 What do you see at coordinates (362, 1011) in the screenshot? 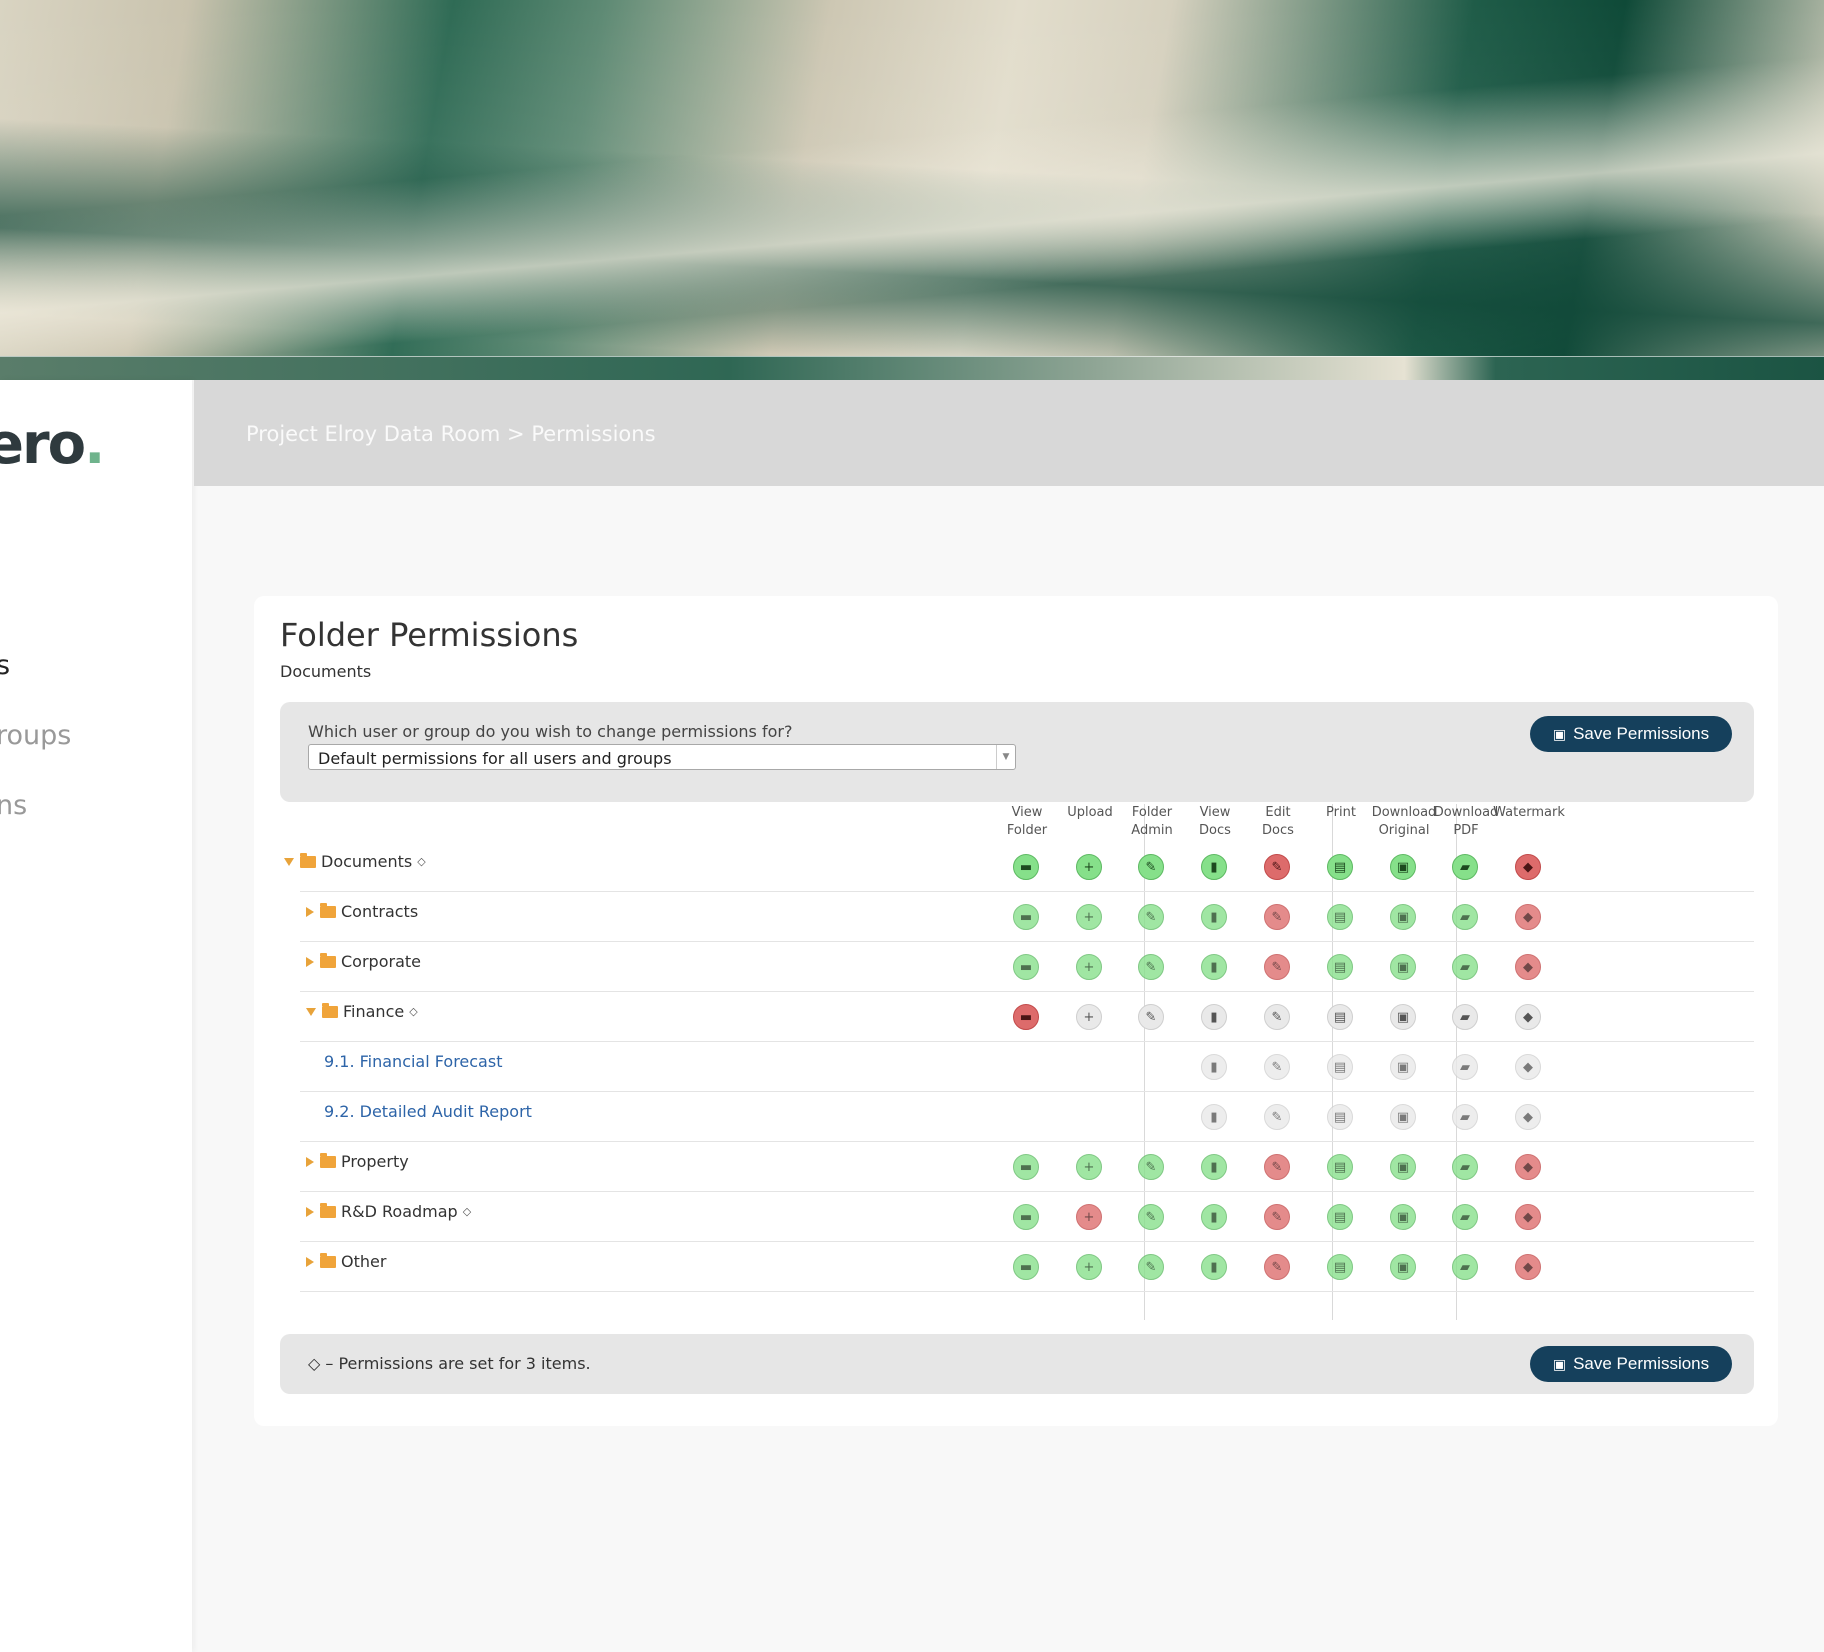
I see `folder-node: Finance ◇` at bounding box center [362, 1011].